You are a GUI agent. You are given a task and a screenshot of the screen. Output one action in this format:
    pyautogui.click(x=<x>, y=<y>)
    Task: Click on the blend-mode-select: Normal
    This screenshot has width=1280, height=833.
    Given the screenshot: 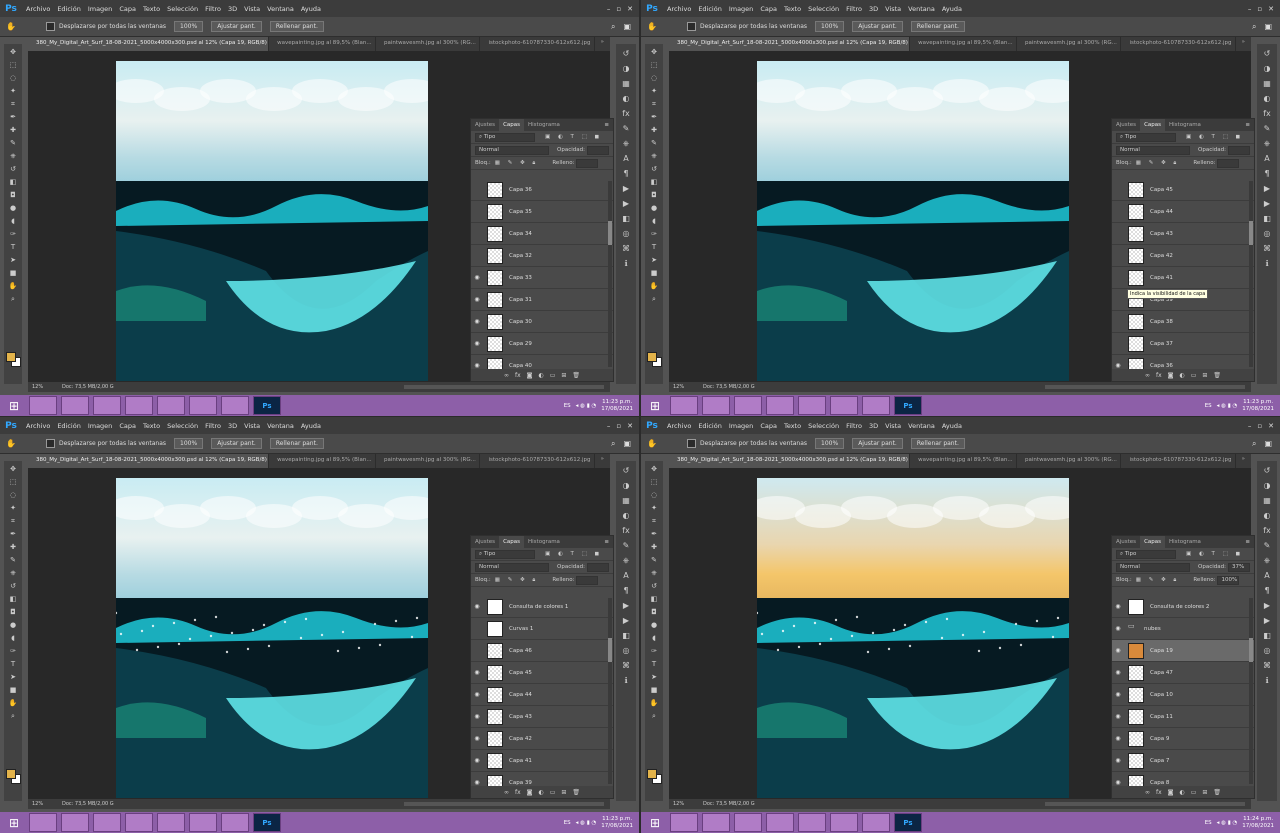 What is the action you would take?
    pyautogui.click(x=1153, y=150)
    